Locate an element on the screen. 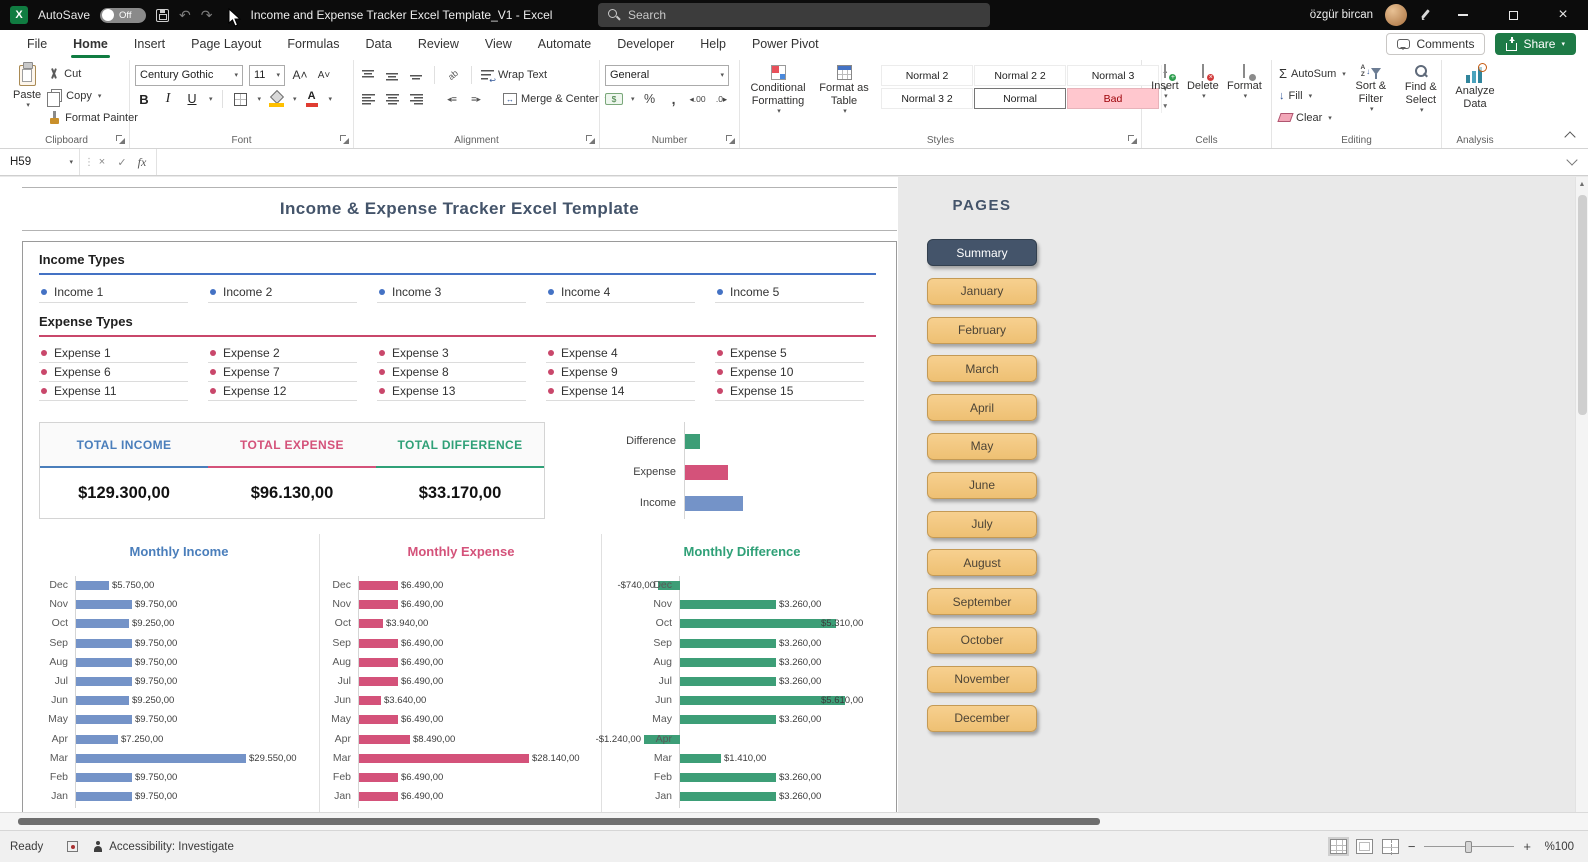  tab-help: Help is located at coordinates (713, 44).